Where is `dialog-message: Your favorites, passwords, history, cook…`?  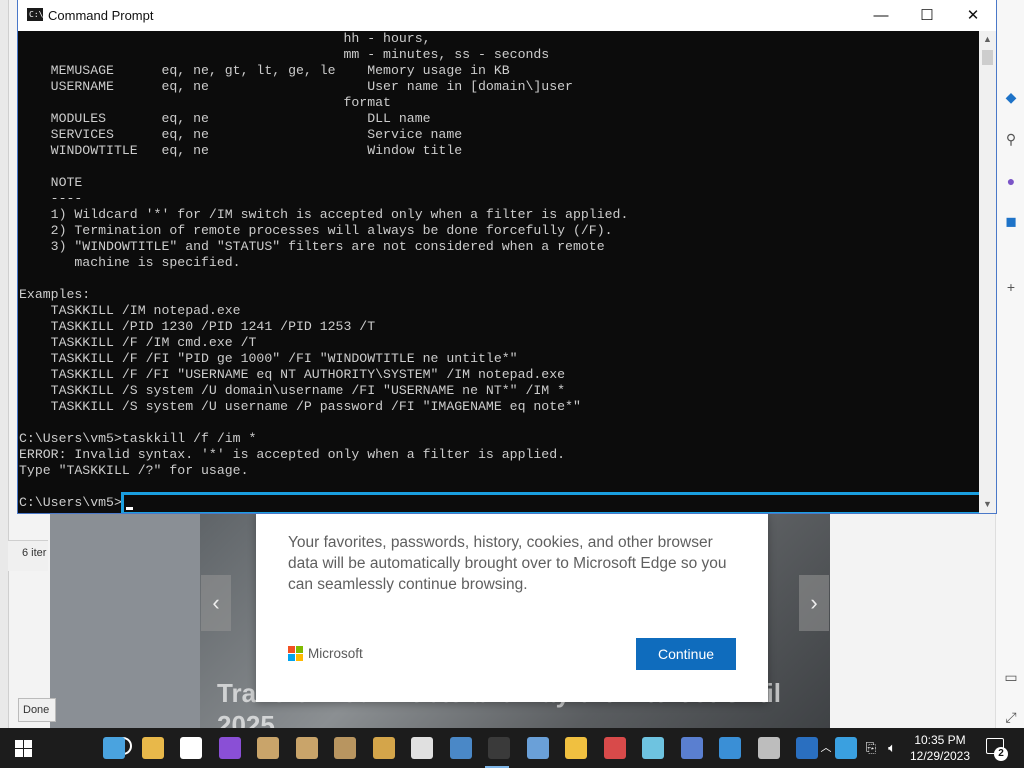 dialog-message: Your favorites, passwords, history, cook… is located at coordinates (507, 563).